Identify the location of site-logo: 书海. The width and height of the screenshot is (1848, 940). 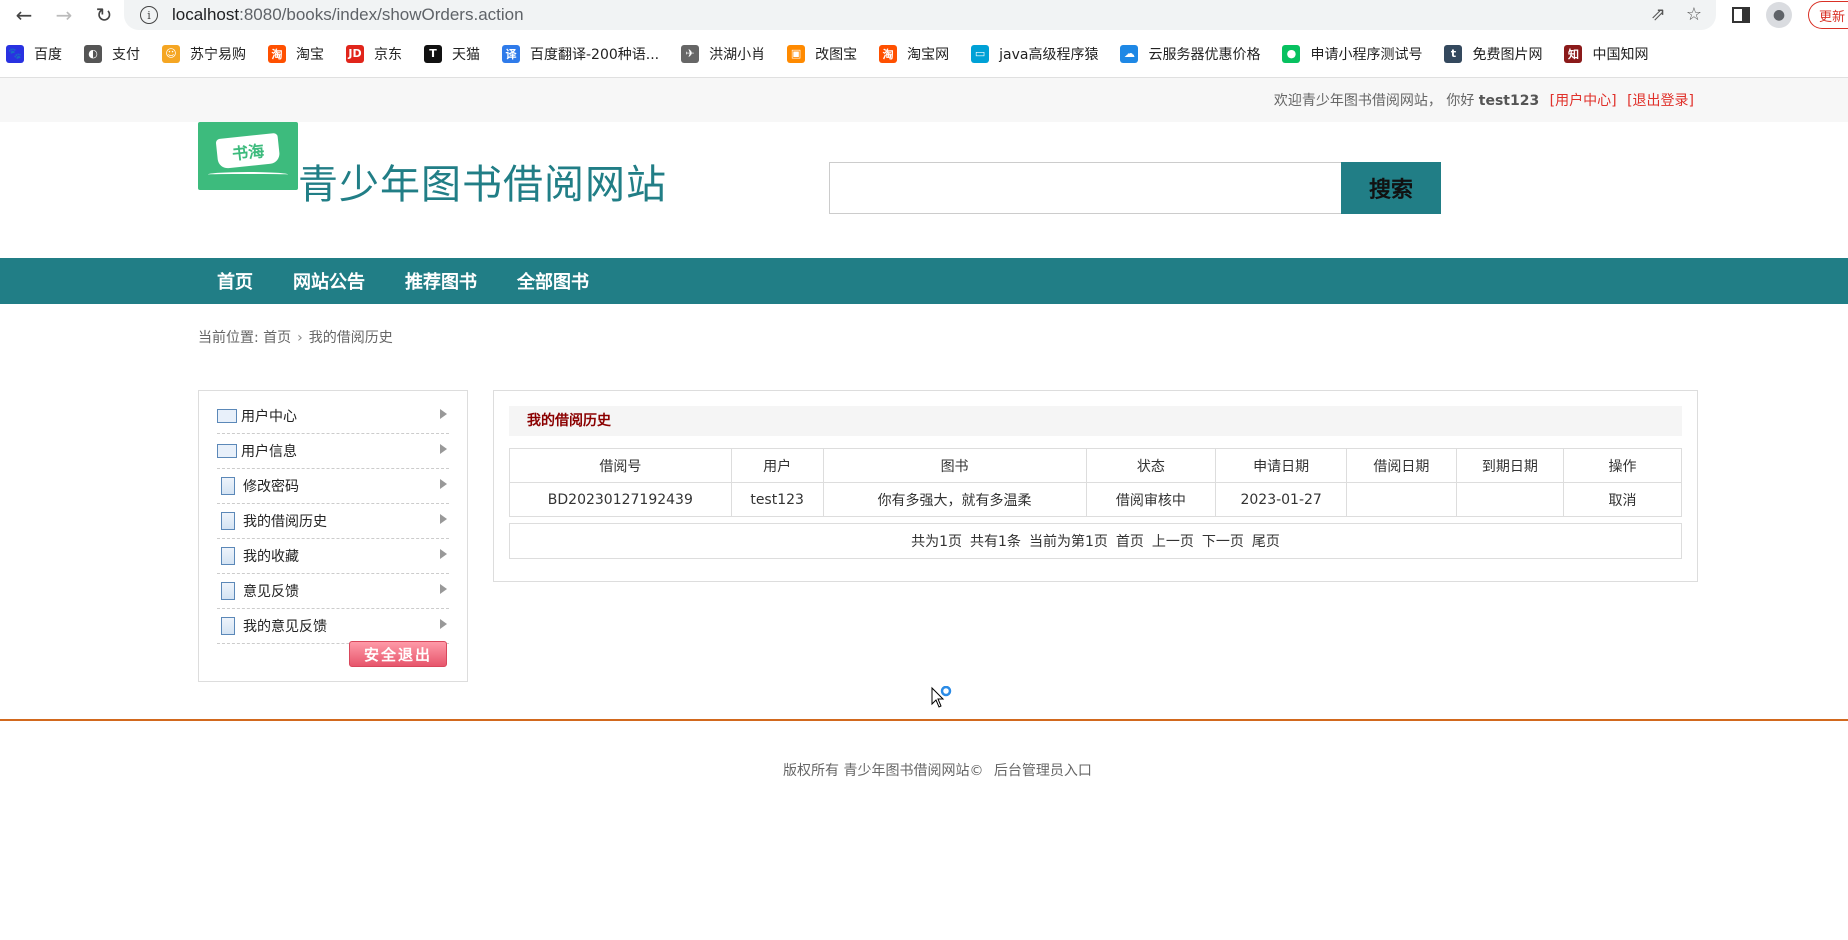
(248, 156).